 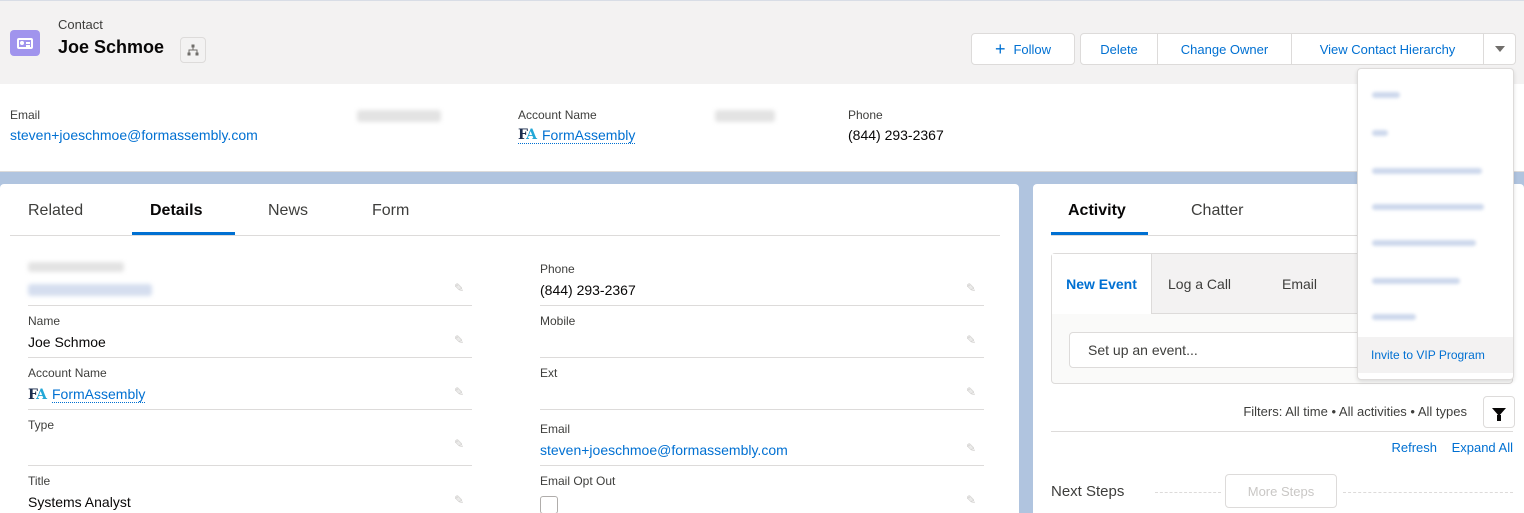 I want to click on record-tabs: Related Details News Form, so click(x=505, y=210).